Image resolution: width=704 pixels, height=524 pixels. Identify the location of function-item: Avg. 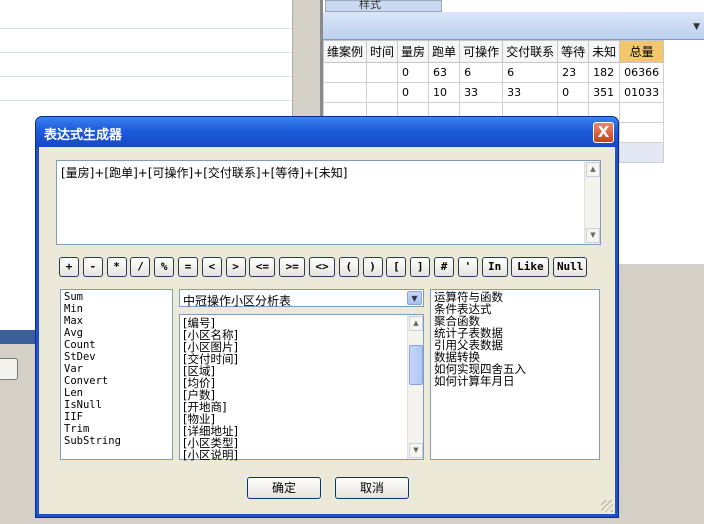
(116, 333).